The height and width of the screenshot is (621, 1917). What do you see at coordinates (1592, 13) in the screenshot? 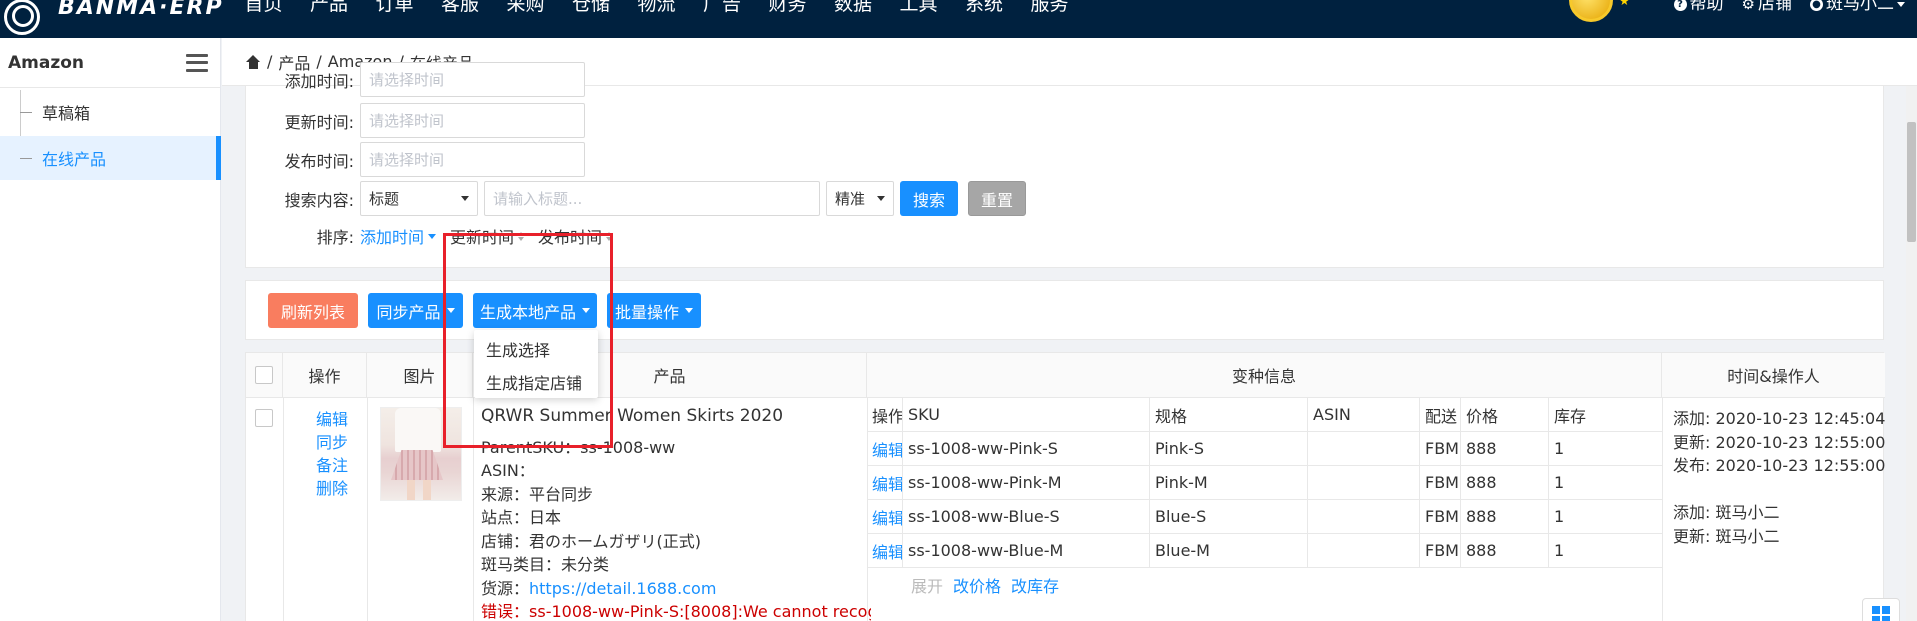
I see `coin-reward-icon: ★ ★ ★` at bounding box center [1592, 13].